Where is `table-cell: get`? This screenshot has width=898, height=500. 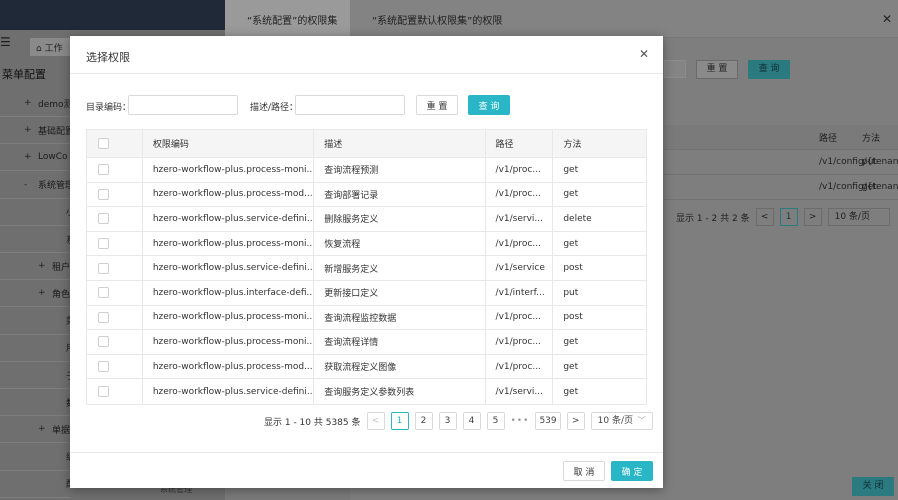
table-cell: get is located at coordinates (869, 187).